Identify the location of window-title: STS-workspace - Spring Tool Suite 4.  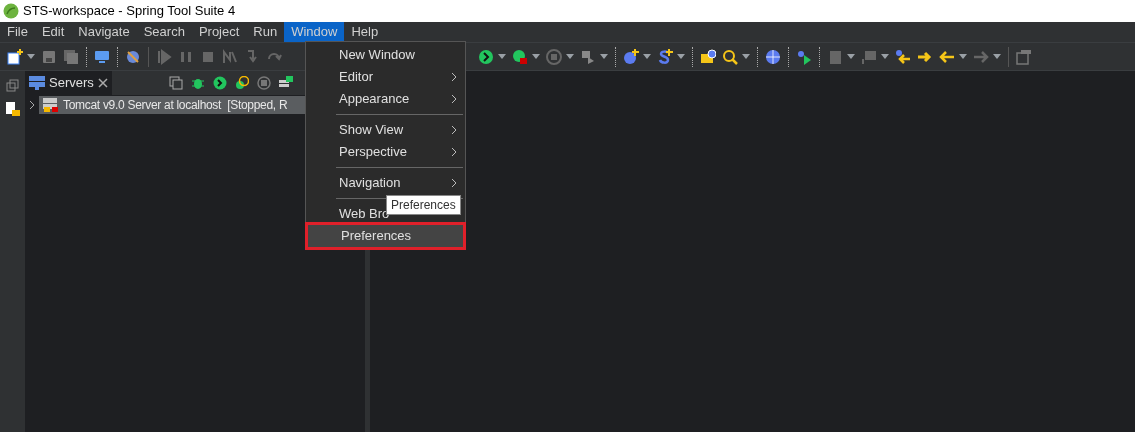
(129, 11).